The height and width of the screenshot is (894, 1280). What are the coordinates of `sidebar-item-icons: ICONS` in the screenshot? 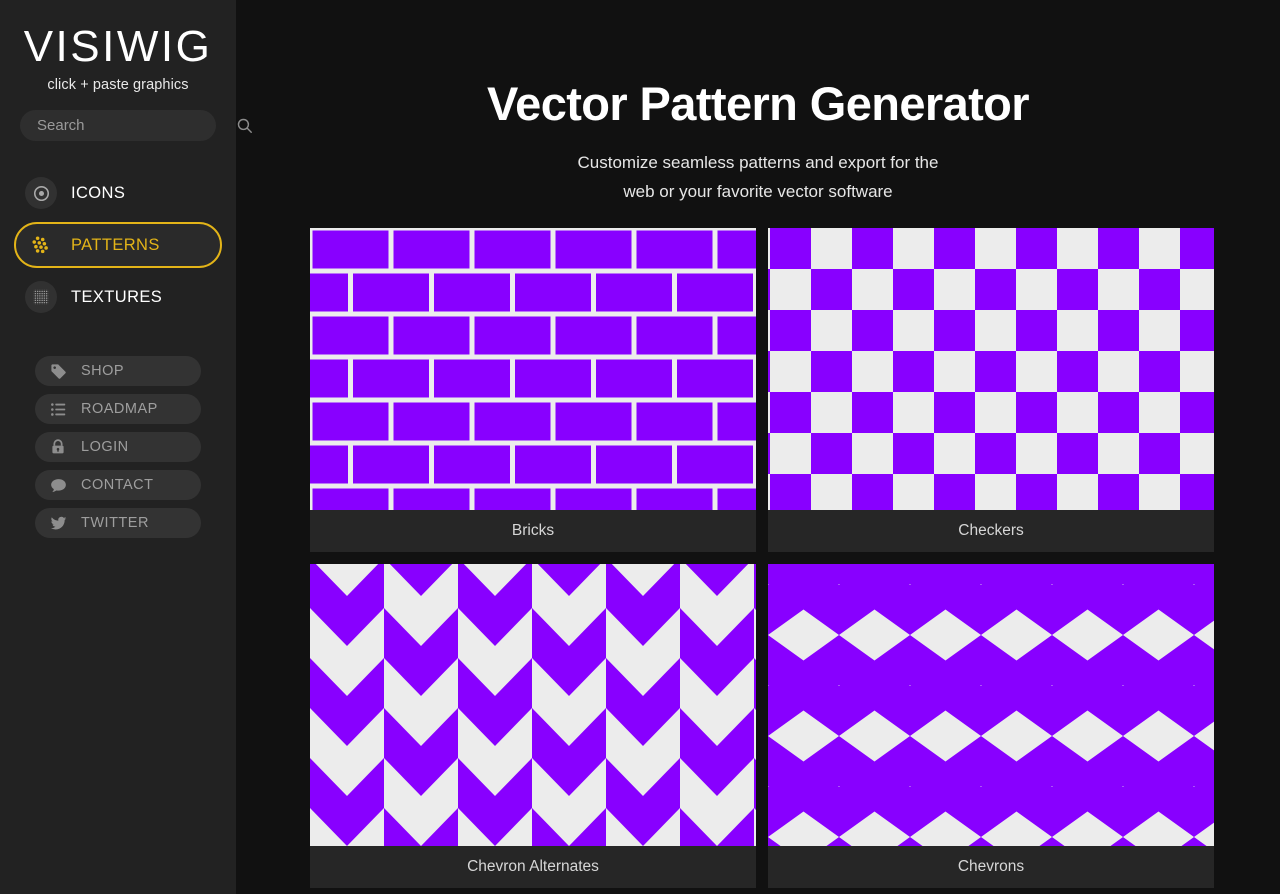 It's located at (118, 193).